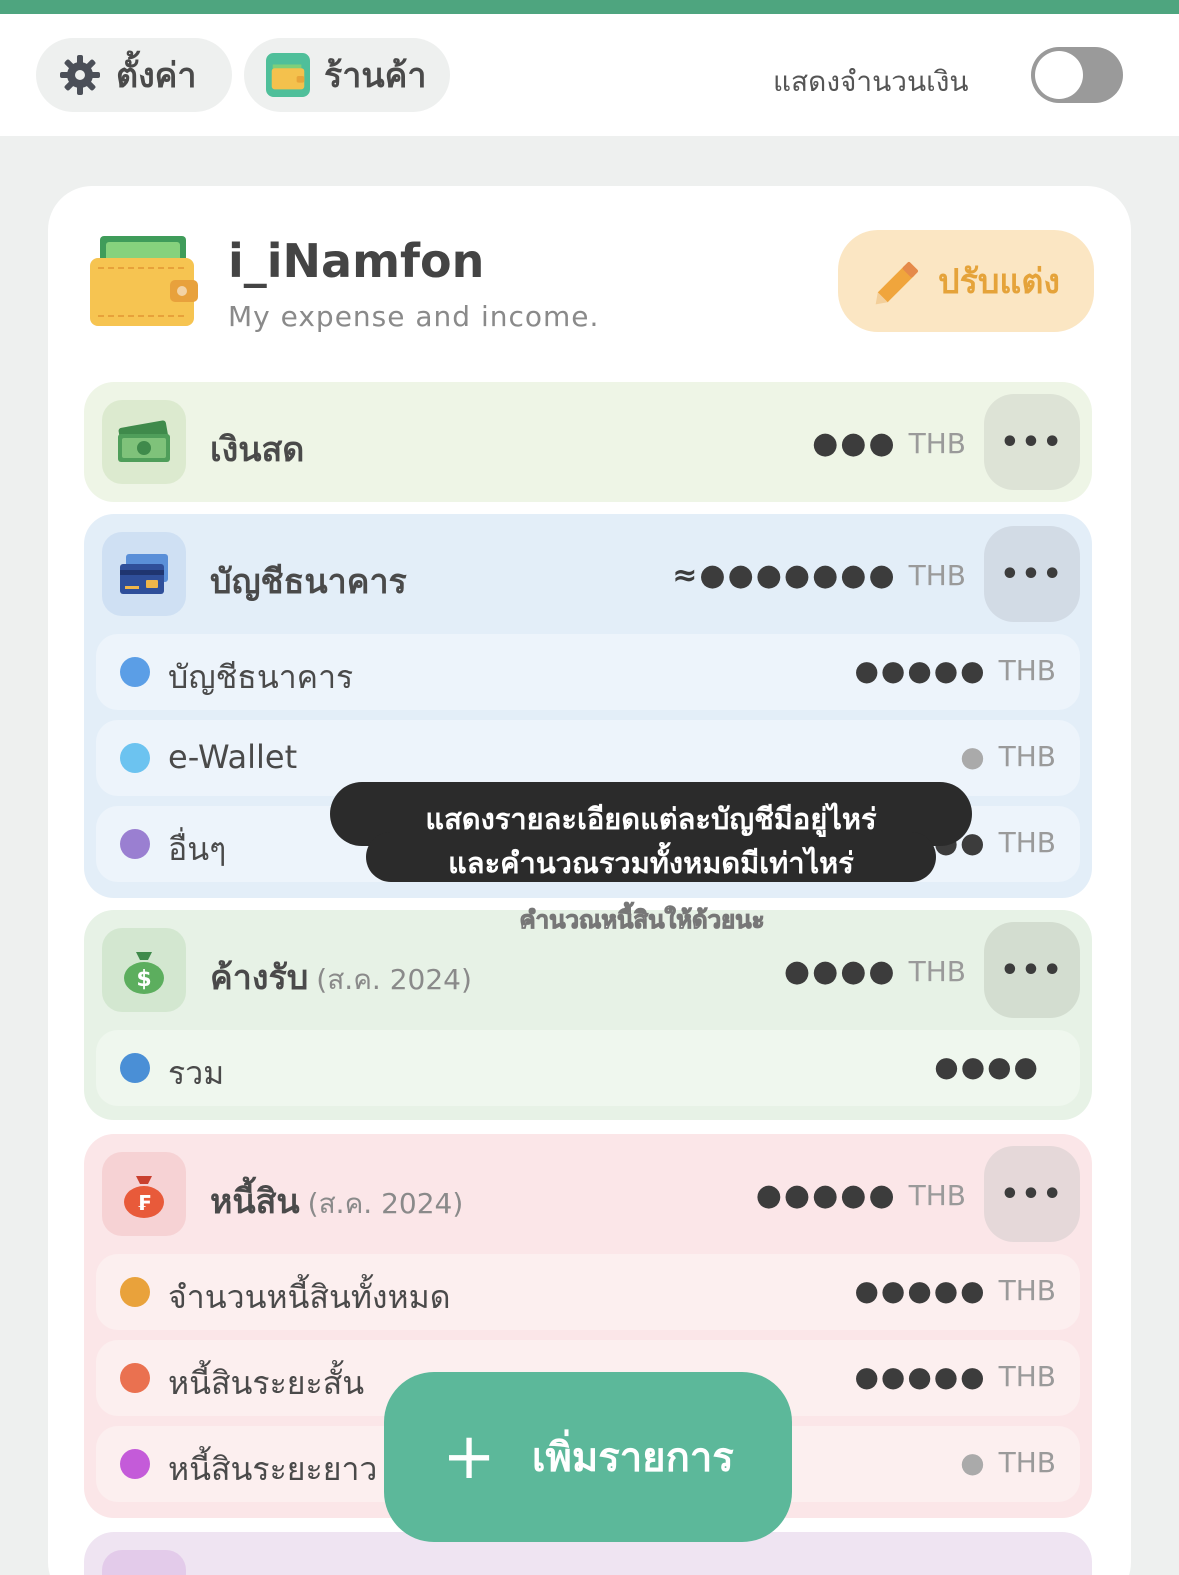 This screenshot has height=1575, width=1179. What do you see at coordinates (144, 280) in the screenshot?
I see `wallet-icon` at bounding box center [144, 280].